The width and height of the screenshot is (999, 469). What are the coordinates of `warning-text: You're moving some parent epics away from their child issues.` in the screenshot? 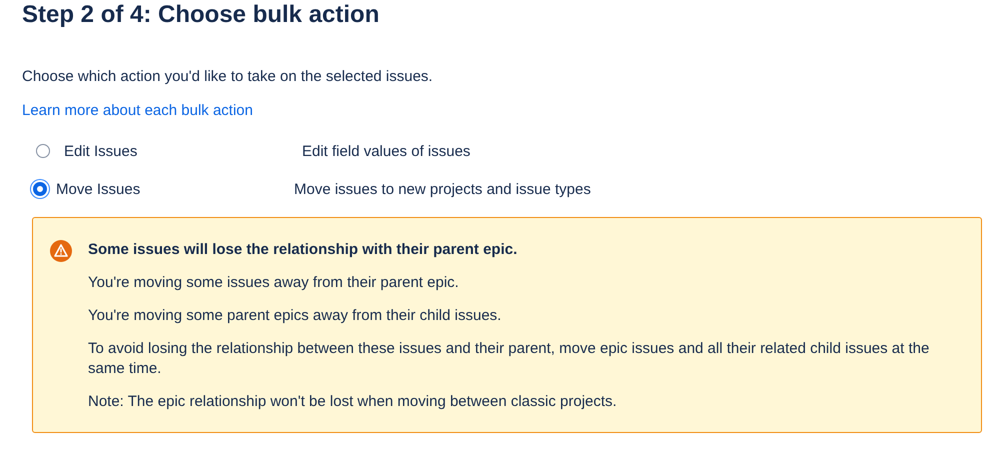 It's located at (295, 316).